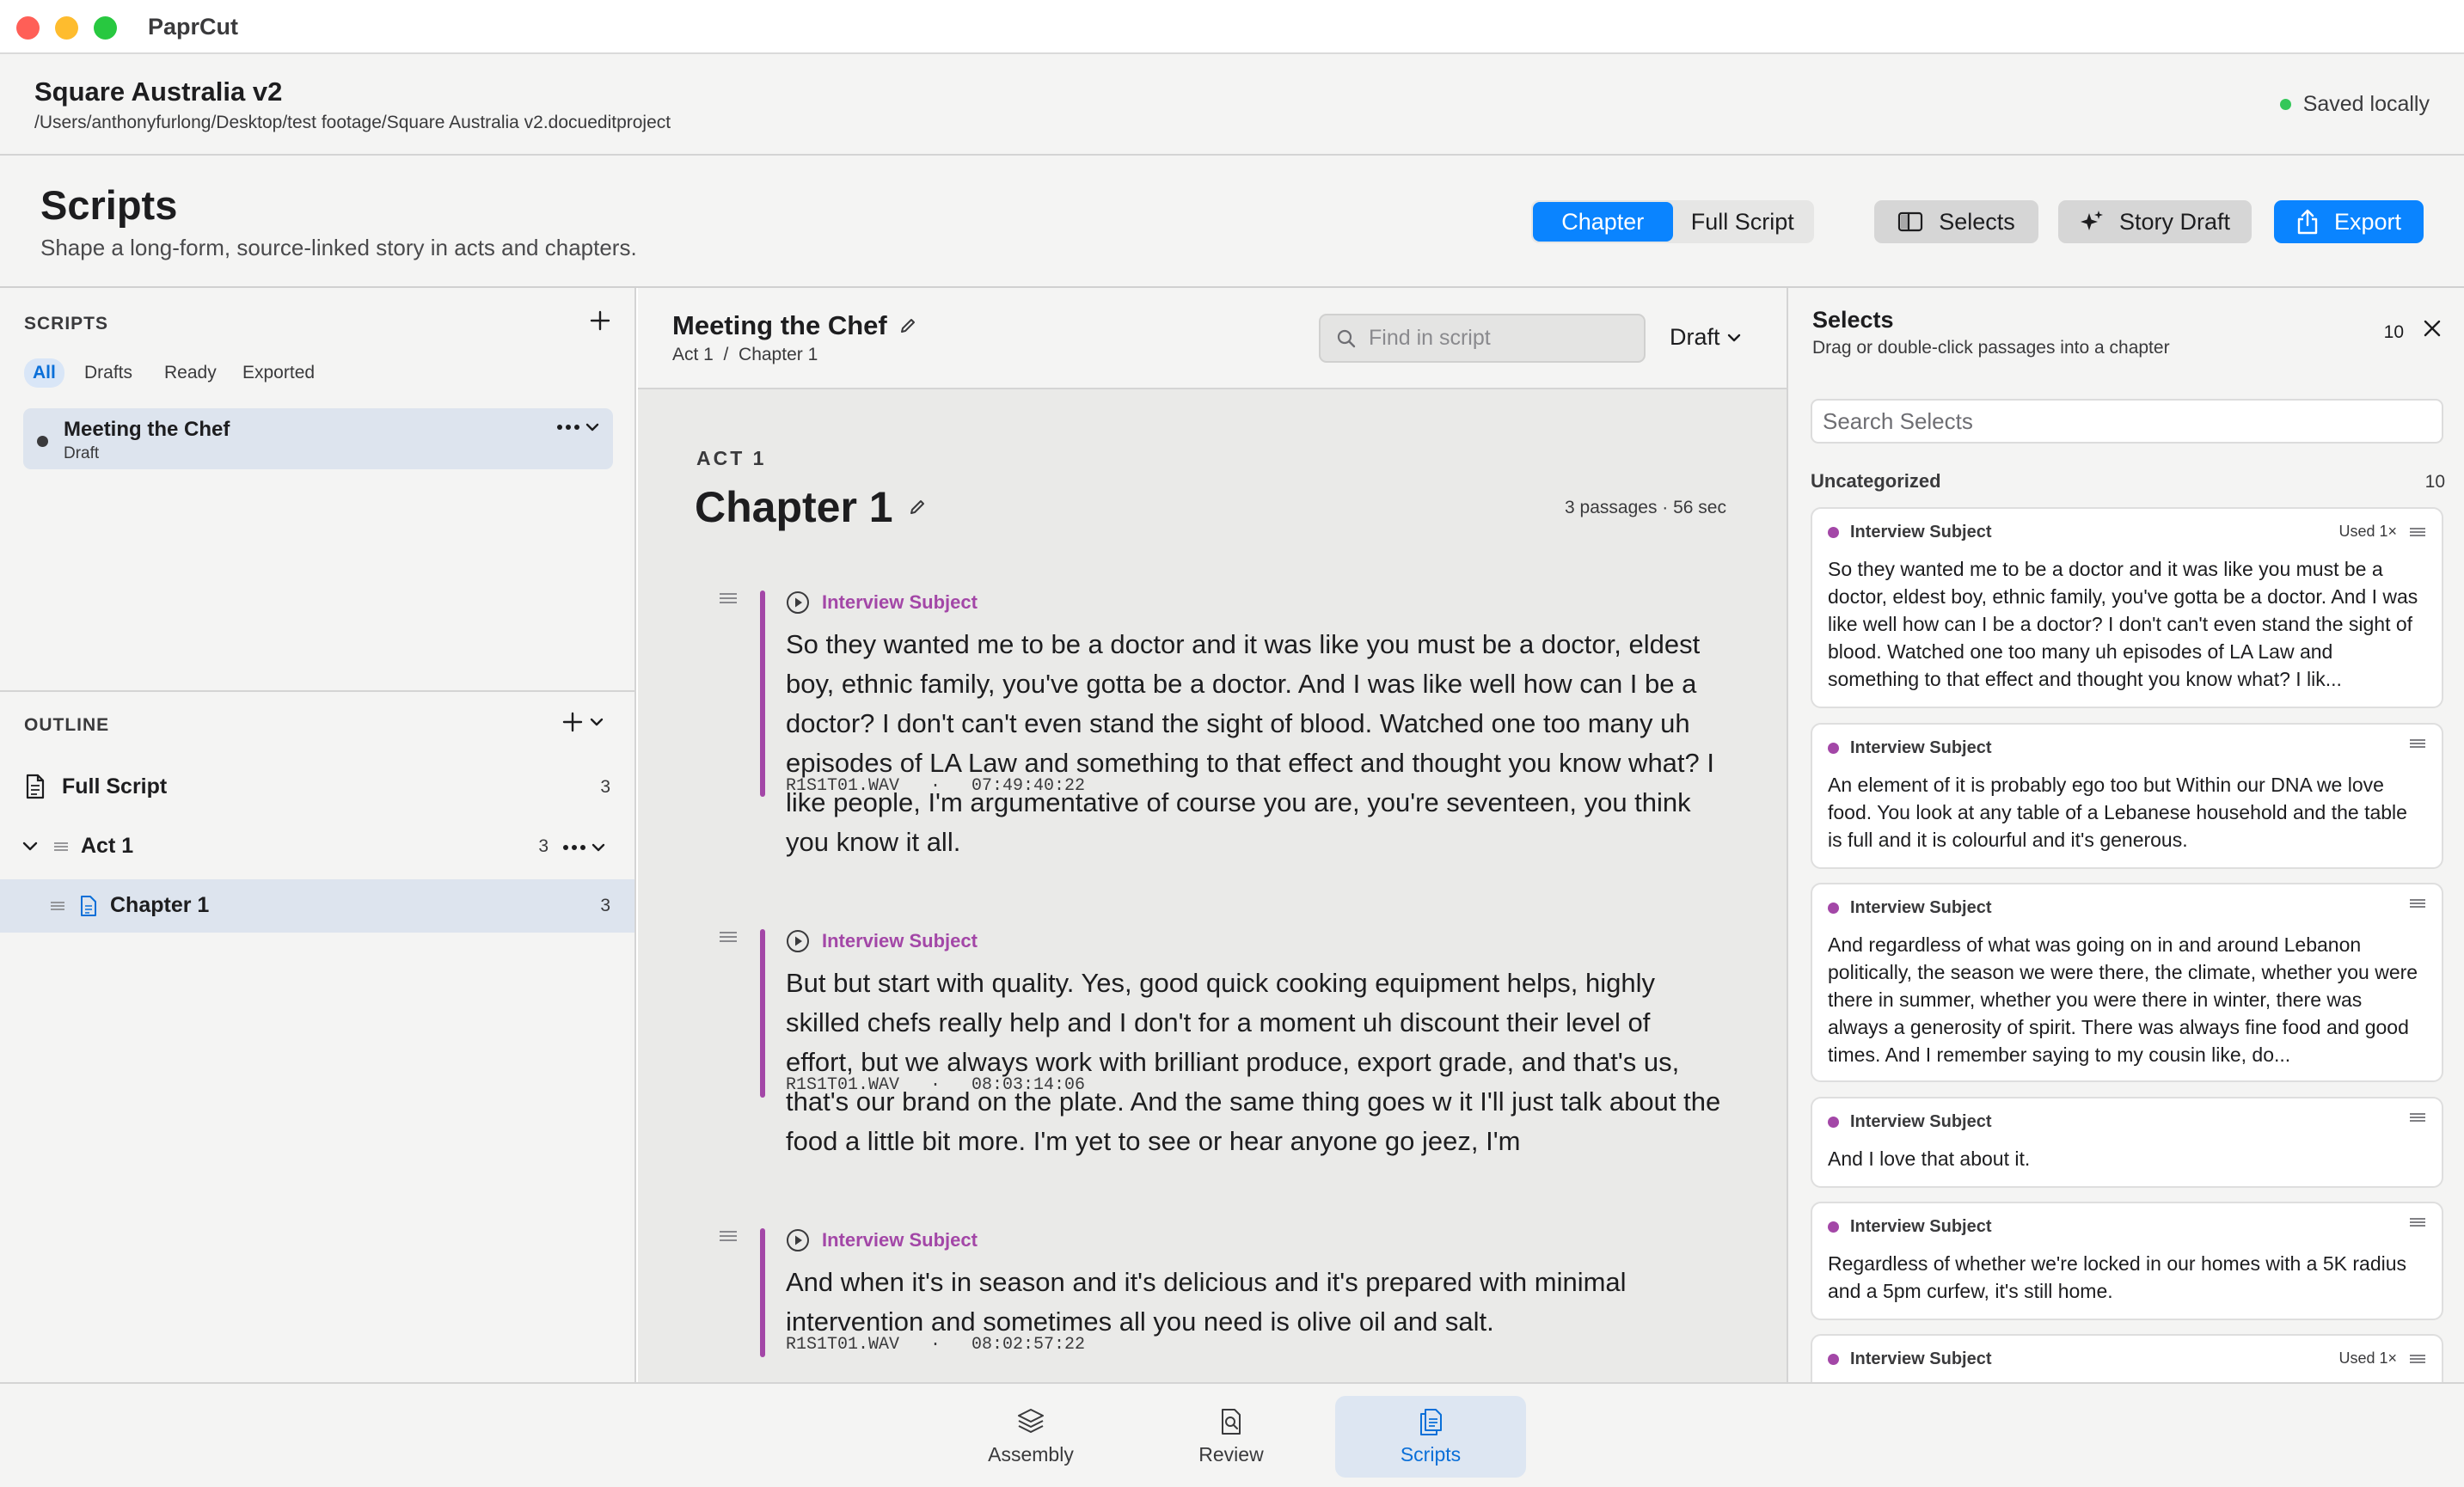 This screenshot has width=2464, height=1487. What do you see at coordinates (2434, 482) in the screenshot?
I see `group-count: 10` at bounding box center [2434, 482].